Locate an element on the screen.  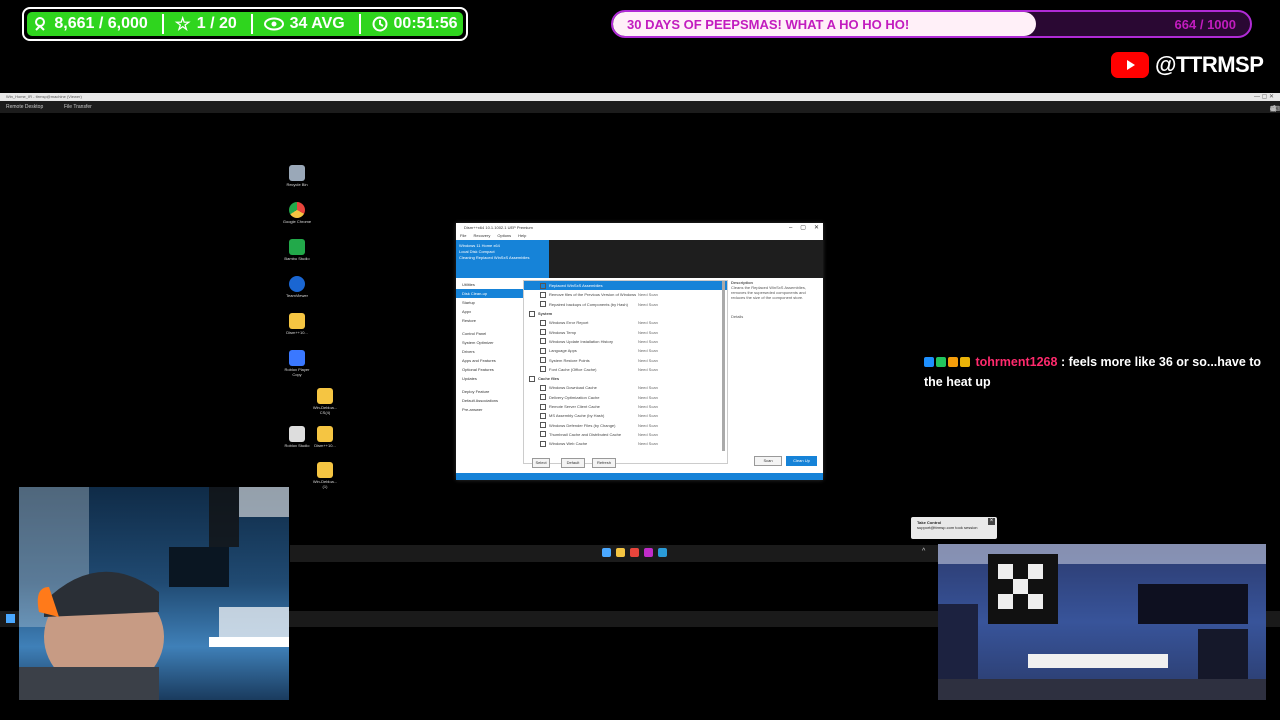
desktop-icon-chrome: Google Chrome is located at coordinates (297, 213).